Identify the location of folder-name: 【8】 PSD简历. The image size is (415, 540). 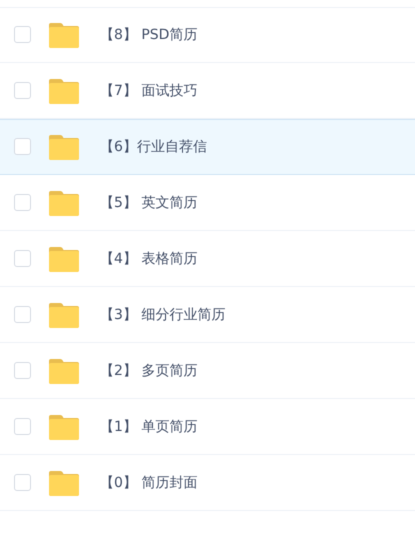
(149, 35).